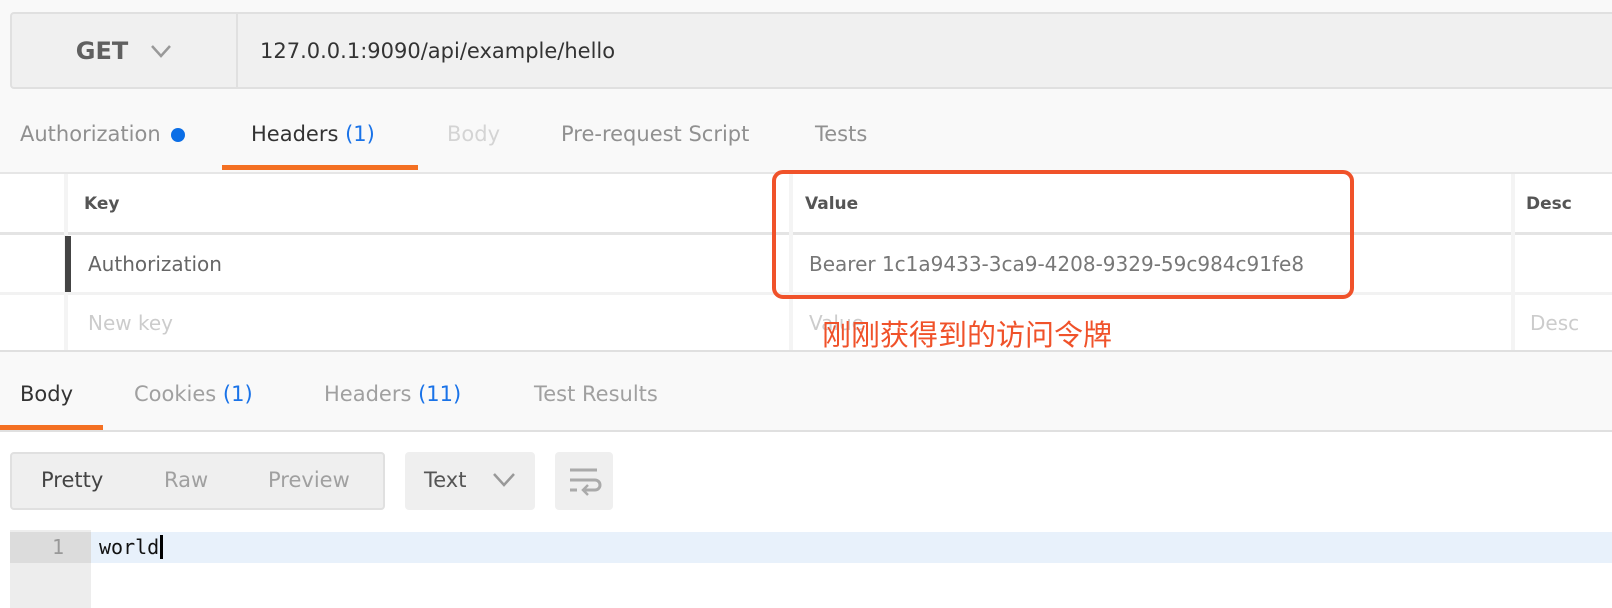 The width and height of the screenshot is (1612, 608). I want to click on annotation-highlight-box, so click(1063, 234).